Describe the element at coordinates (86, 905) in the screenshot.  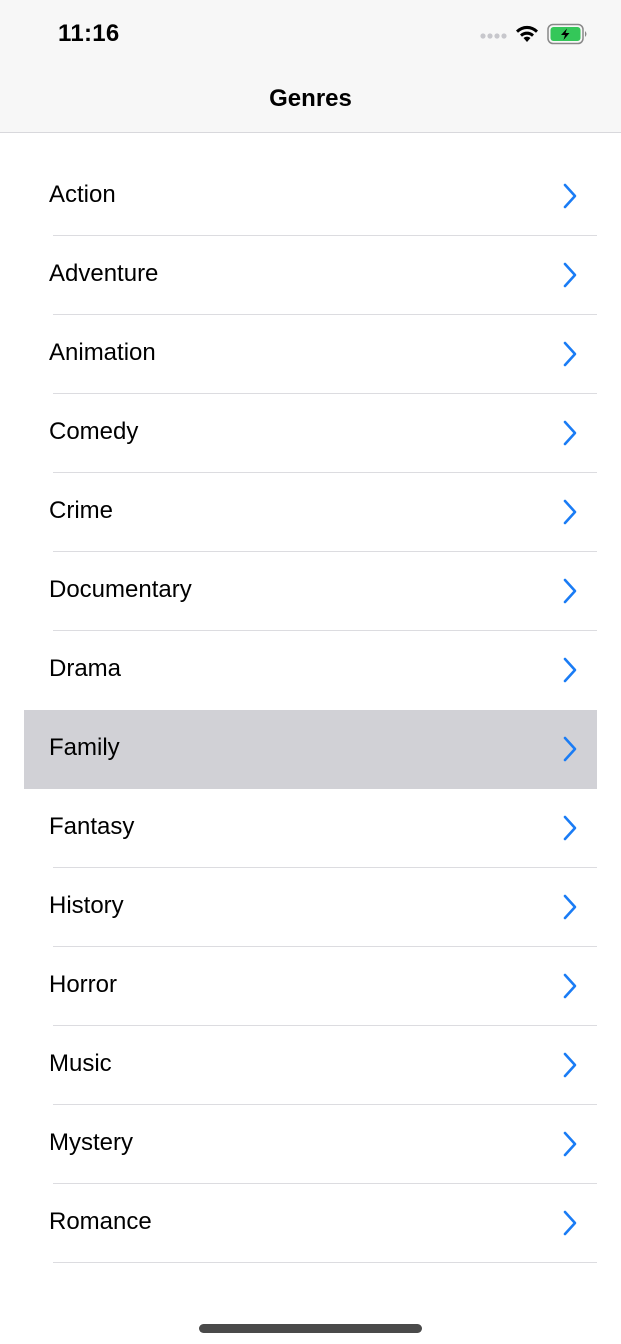
I see `genre-label: History` at that location.